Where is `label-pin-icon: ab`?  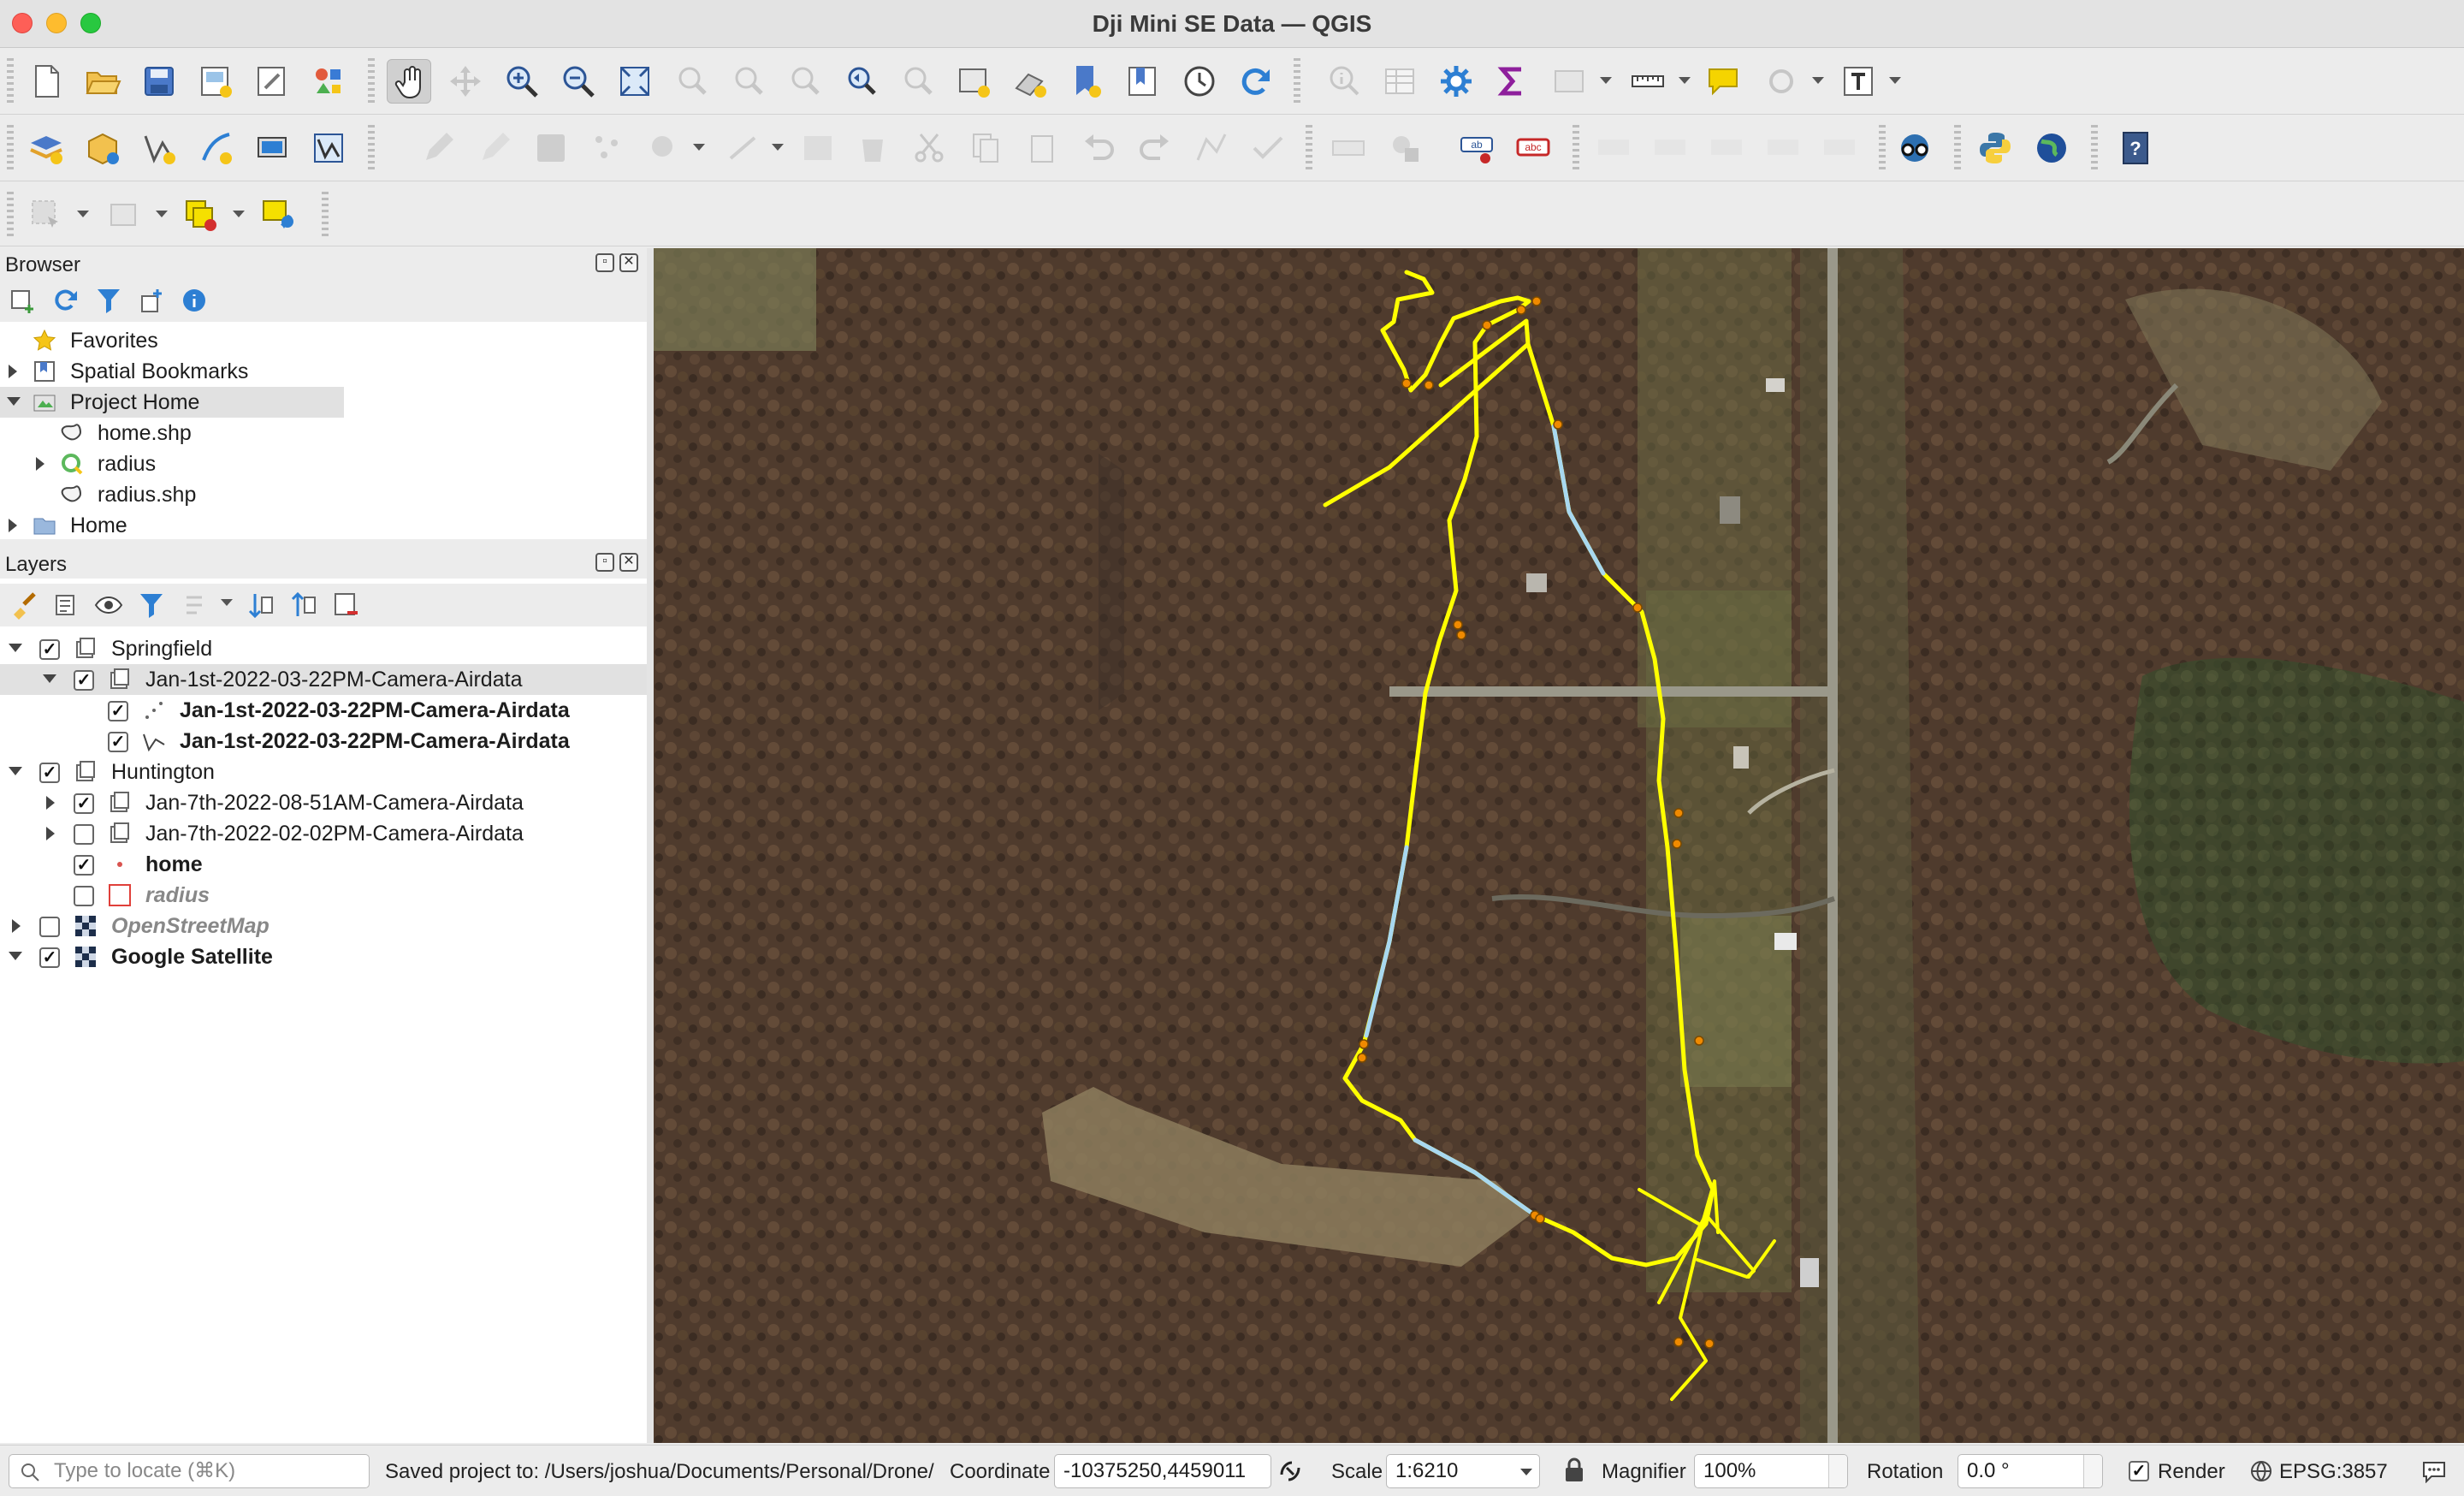
label-pin-icon: ab is located at coordinates (1476, 148).